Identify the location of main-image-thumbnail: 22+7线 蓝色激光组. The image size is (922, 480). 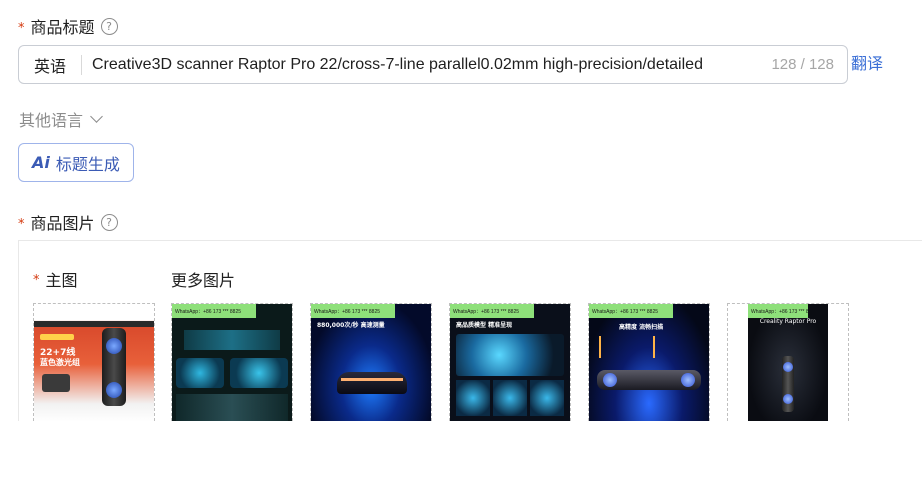
(94, 362).